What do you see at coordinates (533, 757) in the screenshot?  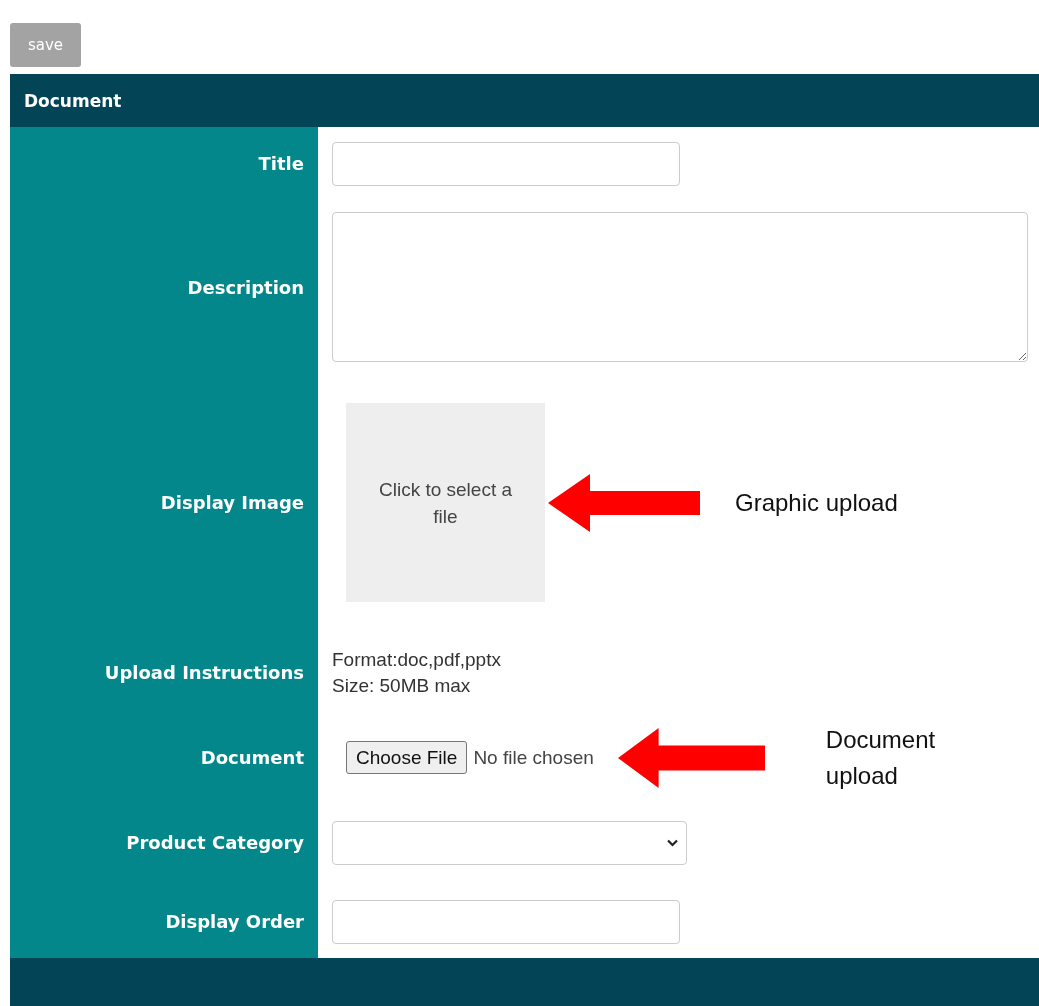 I see `file-status: No file chosen` at bounding box center [533, 757].